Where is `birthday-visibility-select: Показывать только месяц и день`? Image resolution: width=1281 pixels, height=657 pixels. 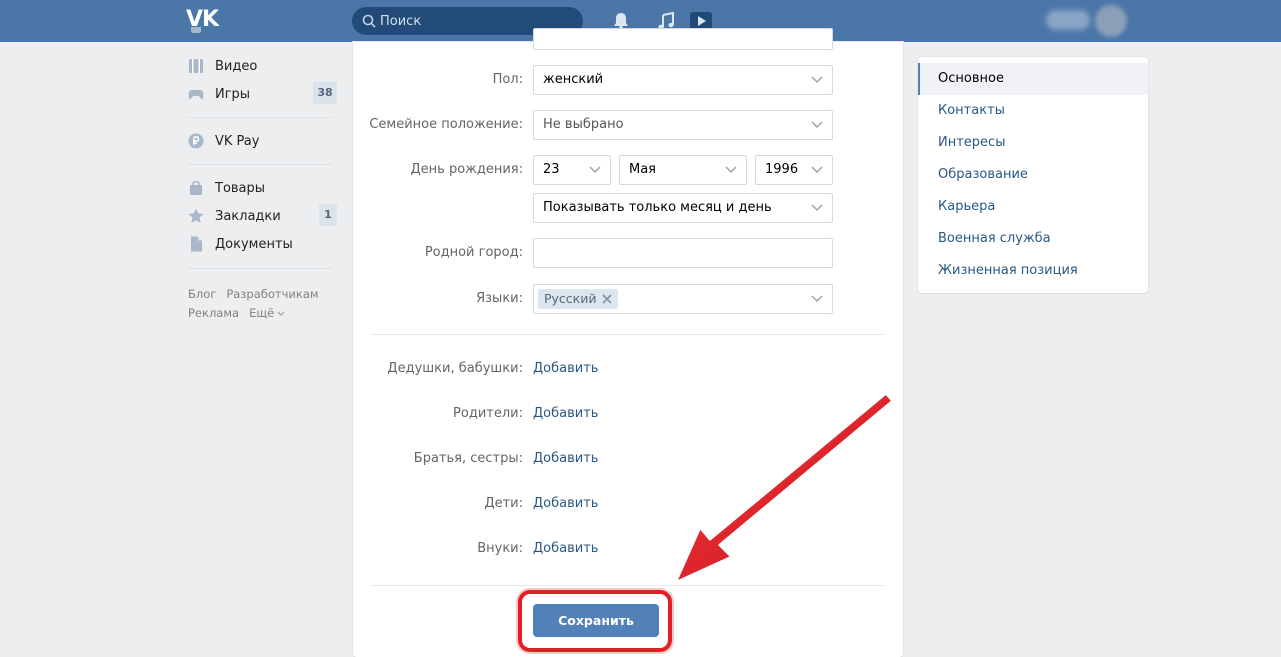 birthday-visibility-select: Показывать только месяц и день is located at coordinates (683, 208).